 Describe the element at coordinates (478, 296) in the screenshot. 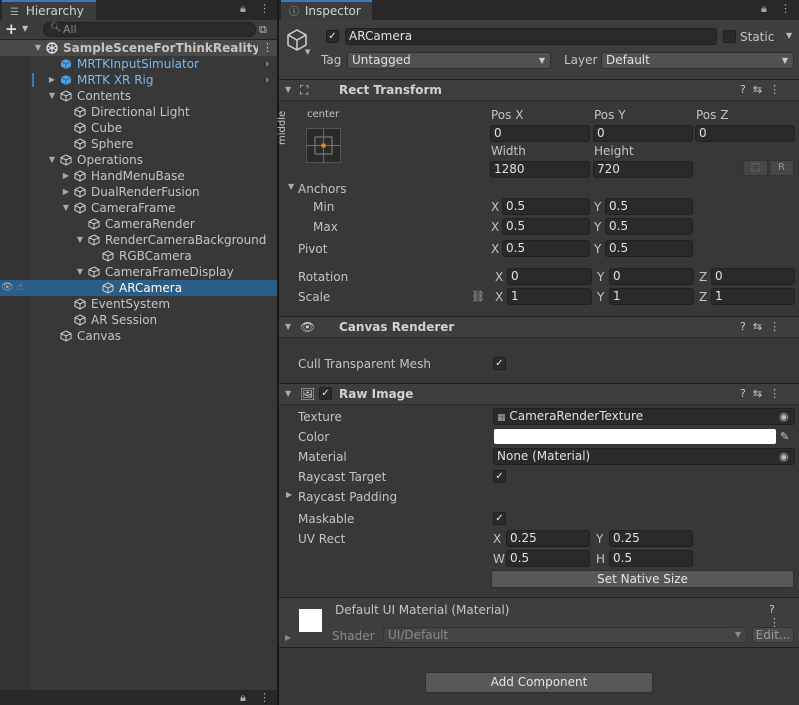

I see `constrain-proportions-icon: ⛓︎` at that location.